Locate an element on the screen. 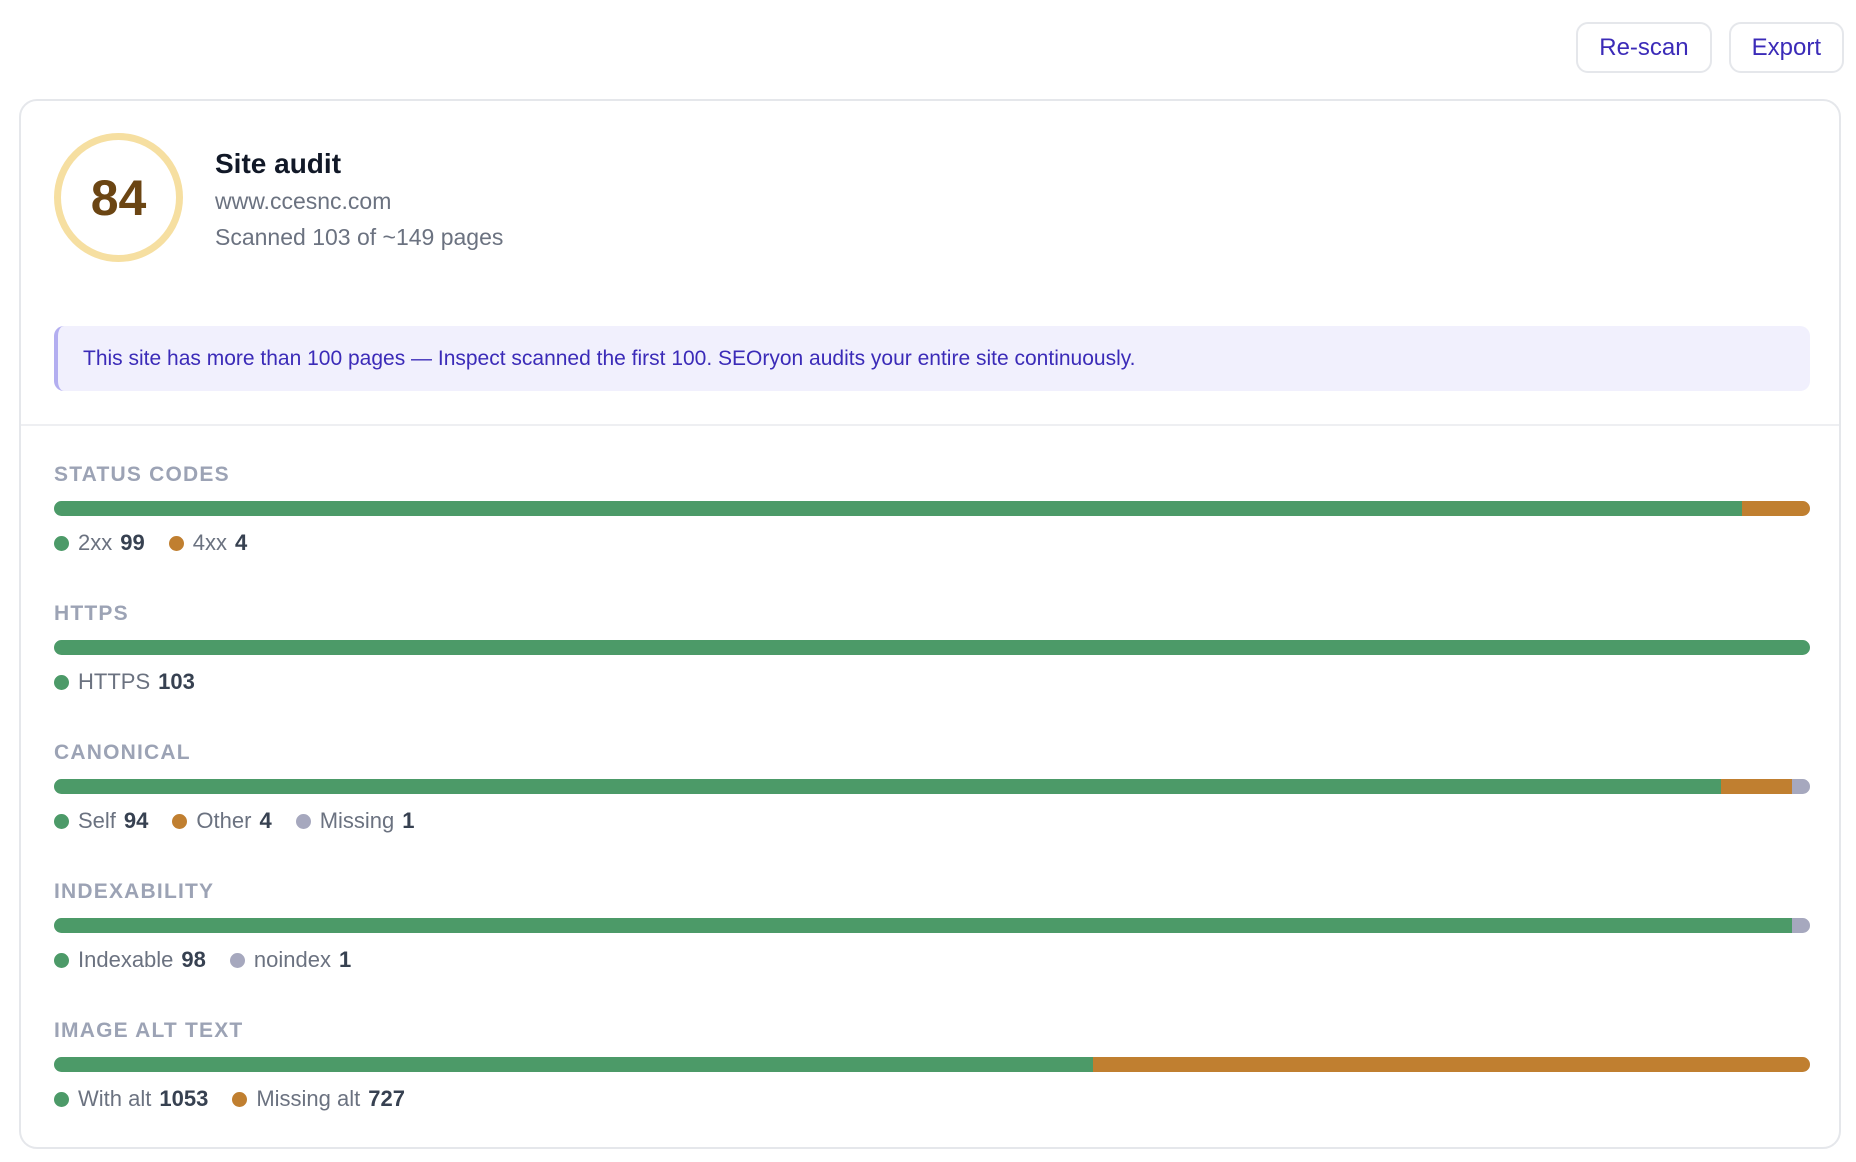 The image size is (1856, 1162). section-canonical: CANONICAL Self 94 Other 4 Missing 1 is located at coordinates (932, 808).